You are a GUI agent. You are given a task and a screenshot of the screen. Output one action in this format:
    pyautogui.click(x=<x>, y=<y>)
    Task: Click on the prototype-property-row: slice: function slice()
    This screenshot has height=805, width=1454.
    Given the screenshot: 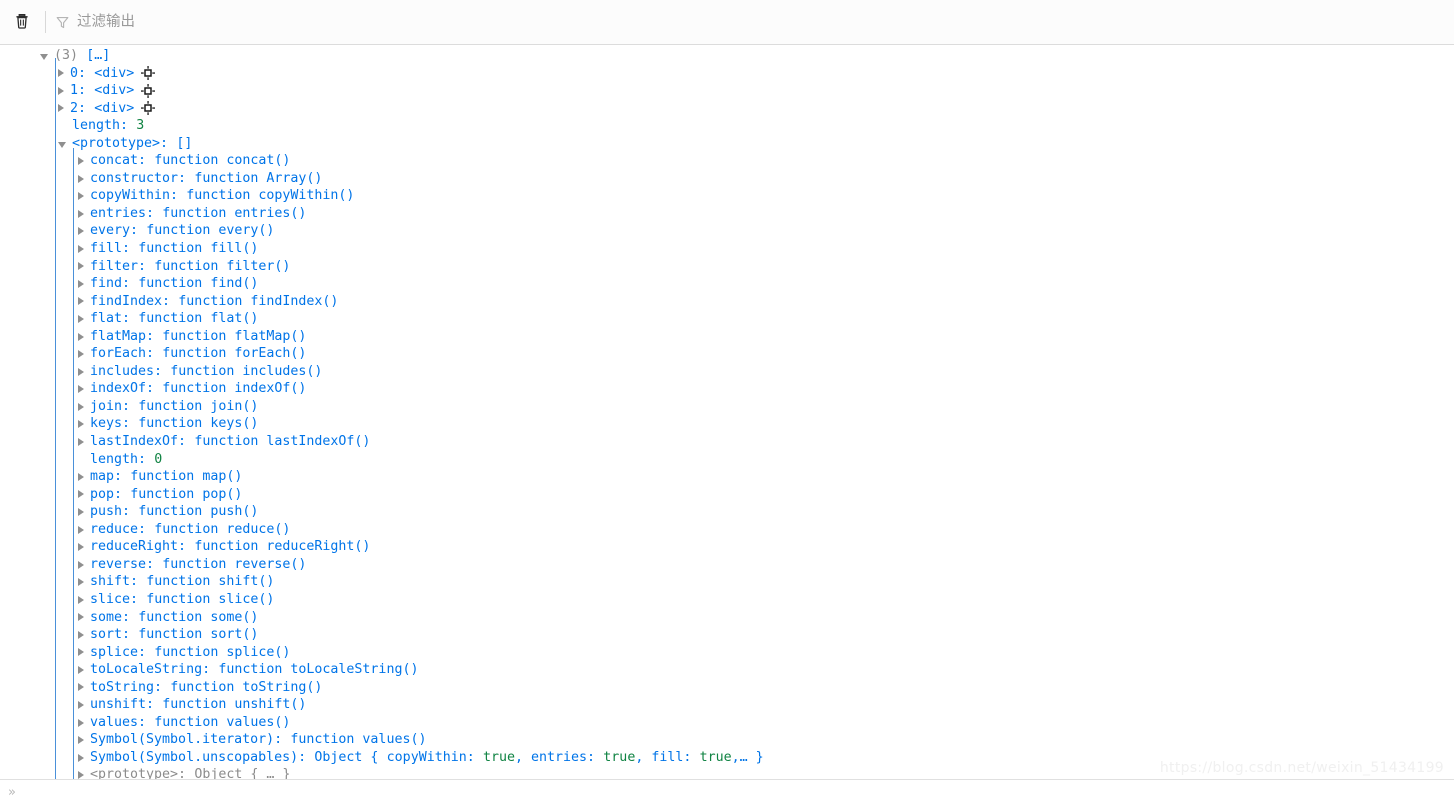 What is the action you would take?
    pyautogui.click(x=727, y=600)
    